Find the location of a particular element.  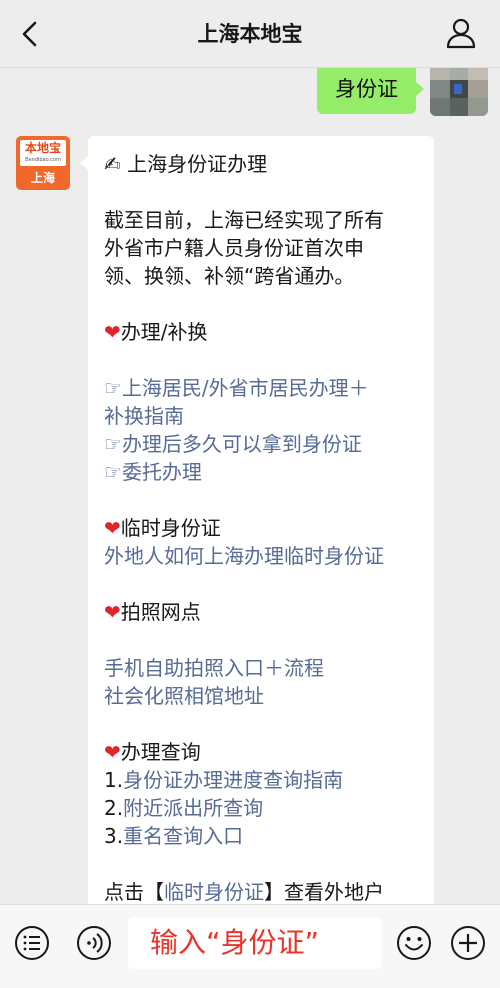

avatar-logo-name: 本地宝 is located at coordinates (42, 148).